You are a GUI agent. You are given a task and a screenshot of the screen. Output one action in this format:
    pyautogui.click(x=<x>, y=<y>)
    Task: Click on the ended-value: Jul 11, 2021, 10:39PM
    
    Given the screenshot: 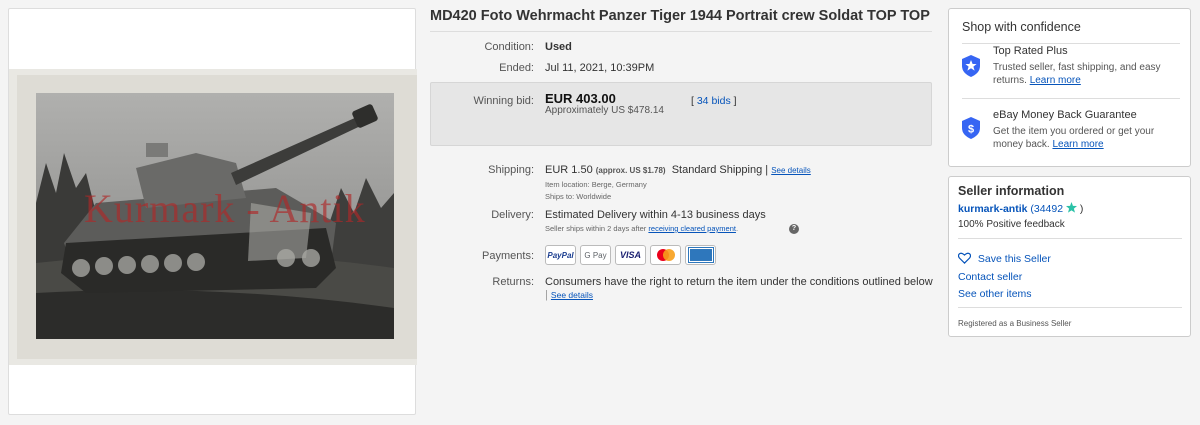 What is the action you would take?
    pyautogui.click(x=600, y=68)
    